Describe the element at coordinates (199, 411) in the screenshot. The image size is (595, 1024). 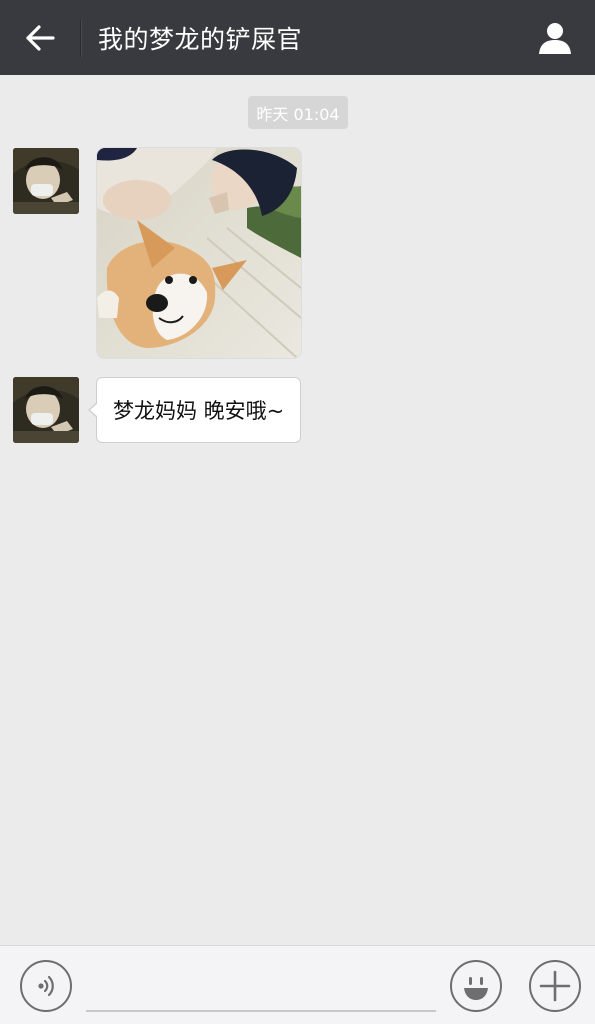
I see `message-text: 梦龙妈妈 晚安哦~` at that location.